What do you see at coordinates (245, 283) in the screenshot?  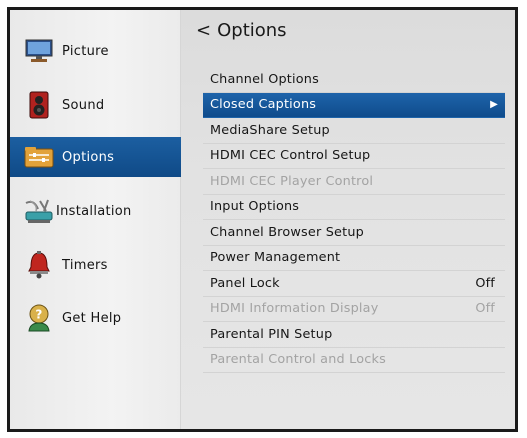 I see `menu-item-label: Panel Lock` at bounding box center [245, 283].